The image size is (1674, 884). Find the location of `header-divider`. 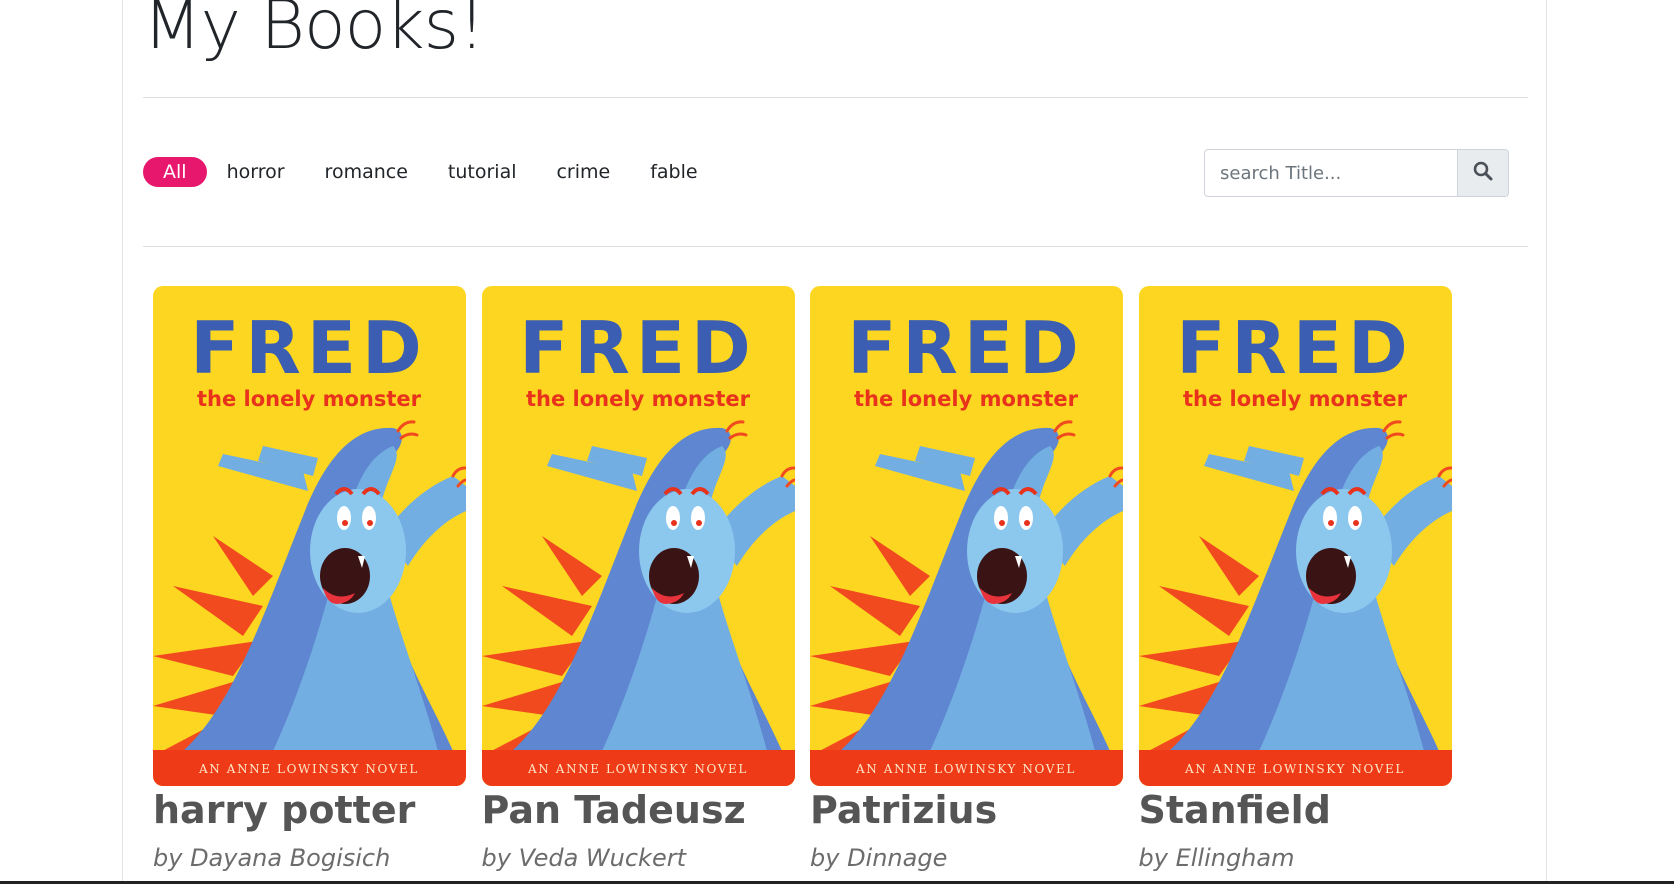

header-divider is located at coordinates (835, 97).